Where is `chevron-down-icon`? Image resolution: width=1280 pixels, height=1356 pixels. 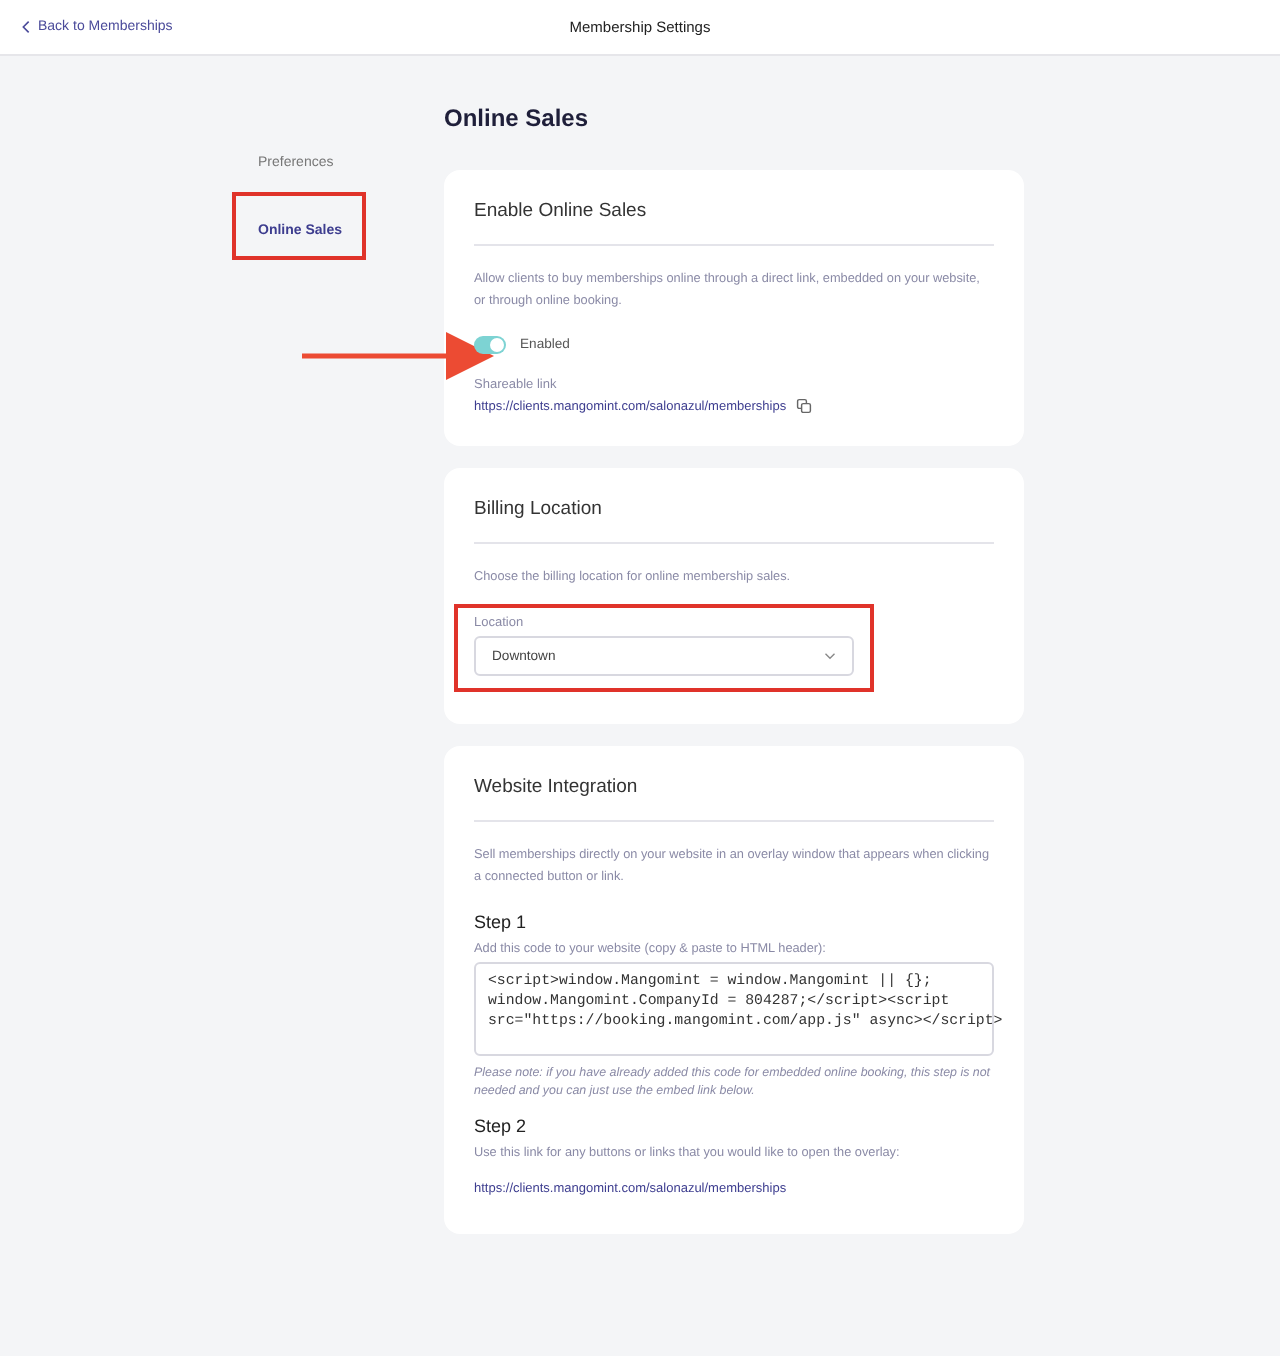 chevron-down-icon is located at coordinates (830, 656).